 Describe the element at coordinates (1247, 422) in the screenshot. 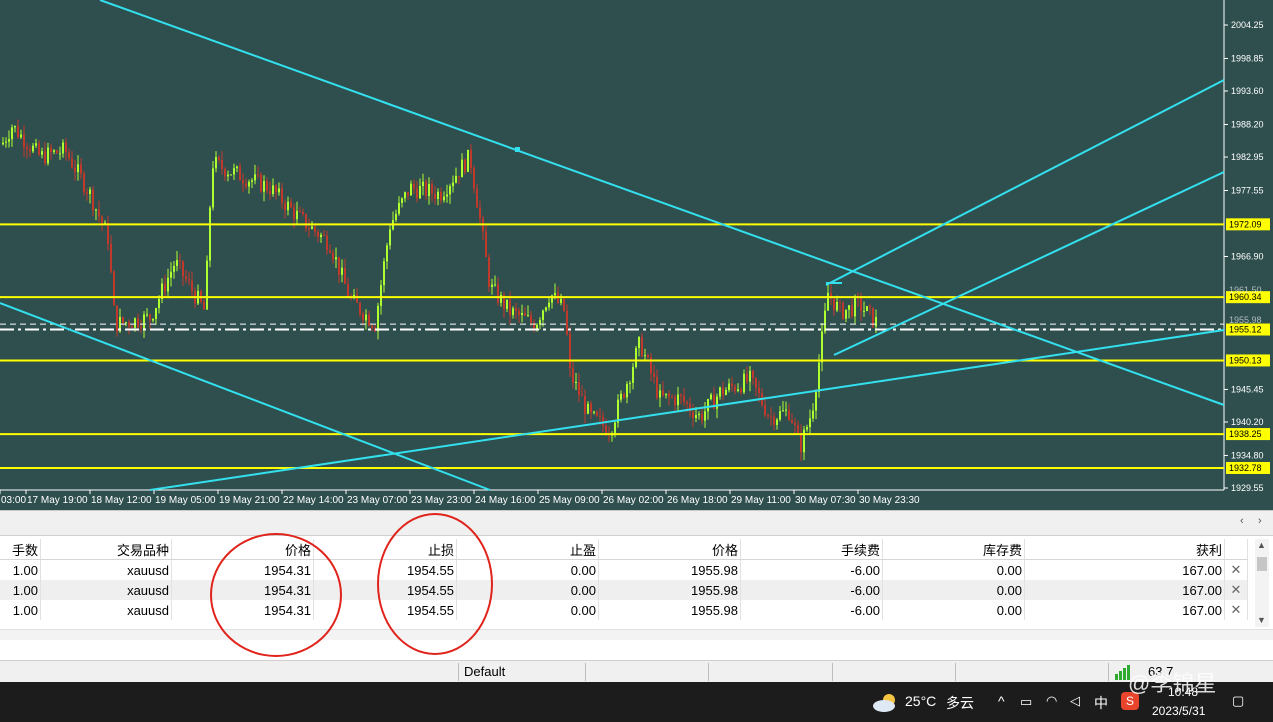

I see `y-tick-label: 1940.20` at that location.